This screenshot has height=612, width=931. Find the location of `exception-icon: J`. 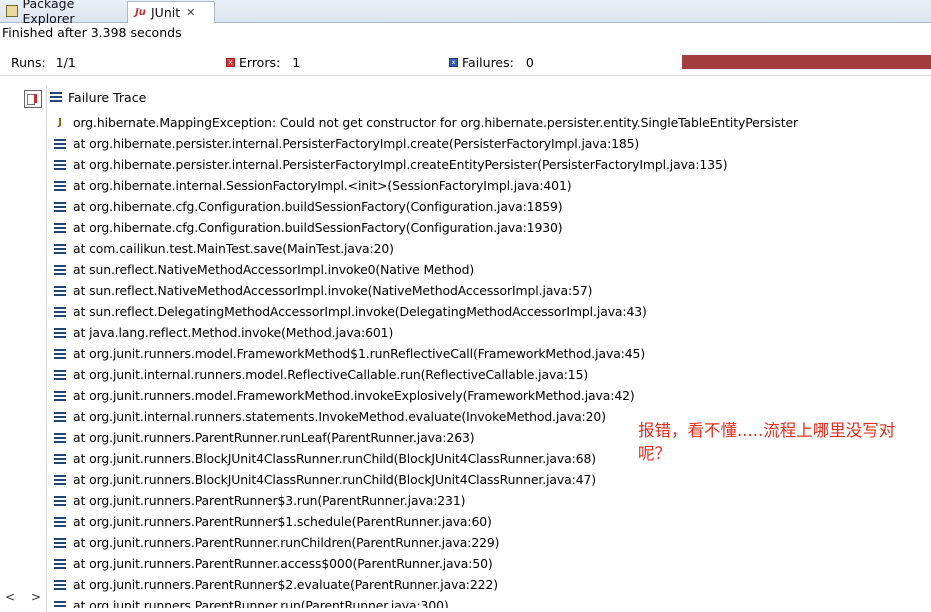

exception-icon: J is located at coordinates (60, 122).